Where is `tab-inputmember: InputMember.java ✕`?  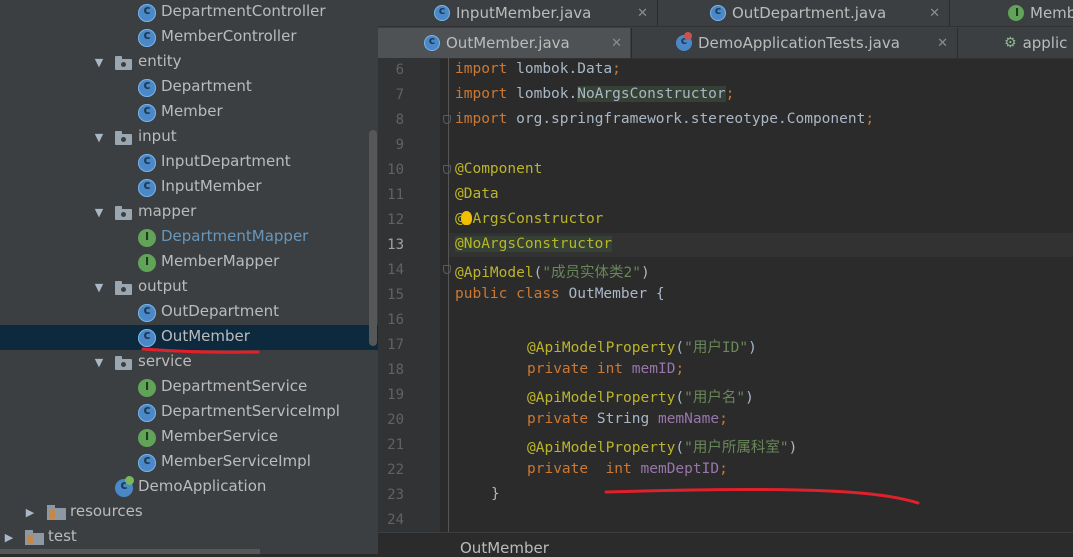 tab-inputmember: InputMember.java ✕ is located at coordinates (517, 13).